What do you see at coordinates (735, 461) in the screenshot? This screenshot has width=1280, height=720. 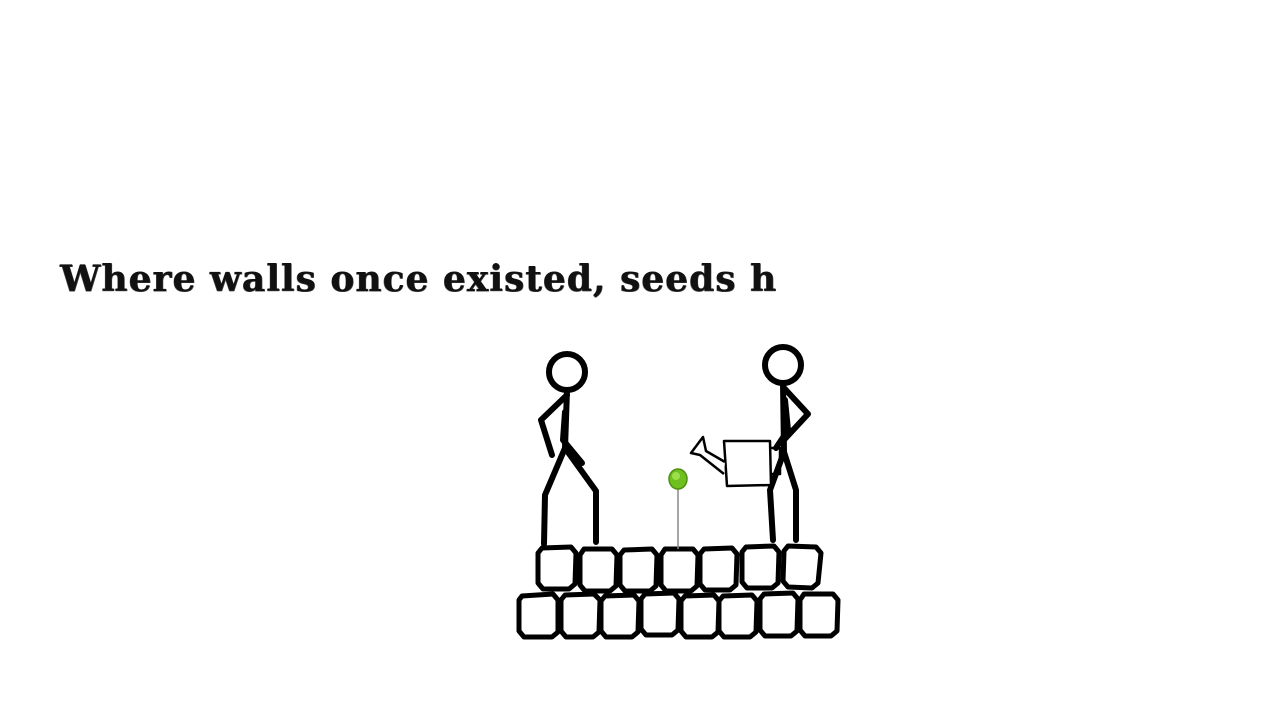 I see `watering-can-icon` at bounding box center [735, 461].